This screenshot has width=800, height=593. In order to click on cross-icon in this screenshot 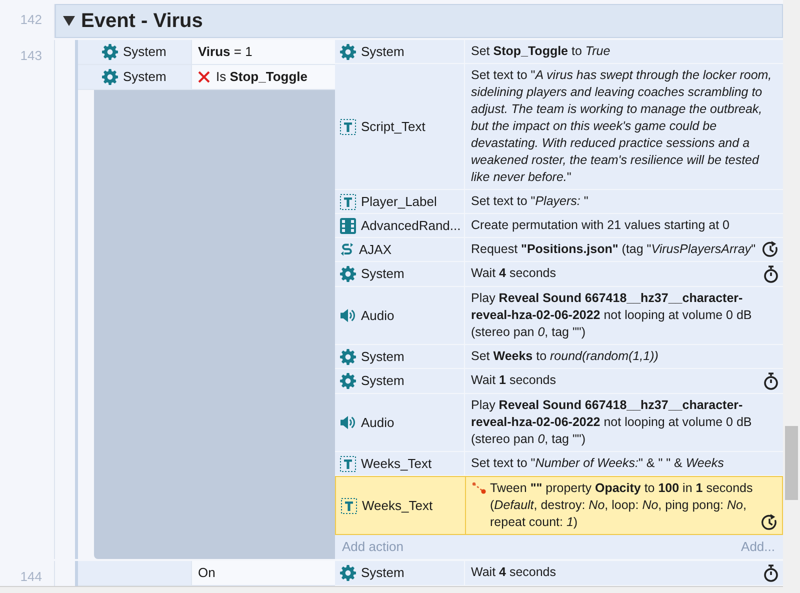, I will do `click(204, 77)`.